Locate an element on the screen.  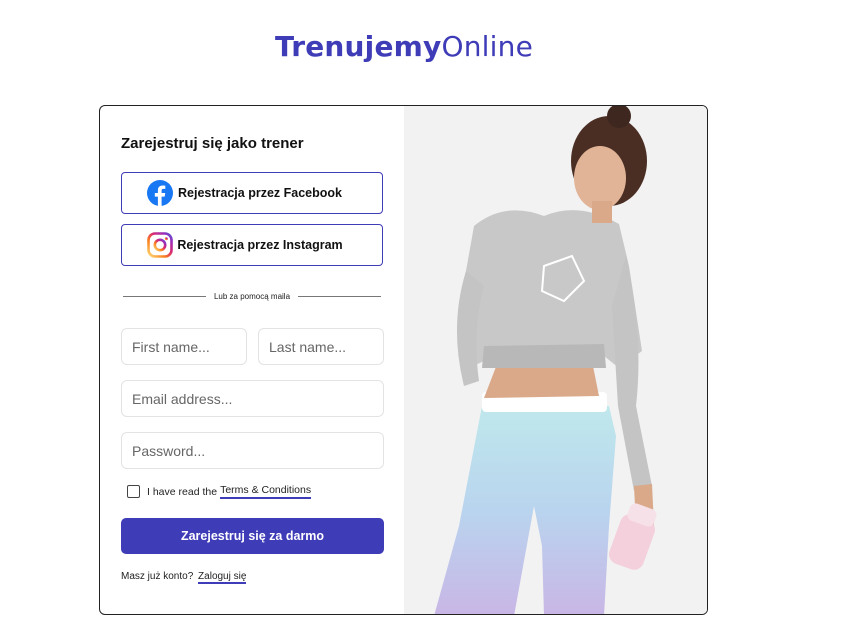
instagram-signup-label: Rejestracja przez Instagram is located at coordinates (260, 245).